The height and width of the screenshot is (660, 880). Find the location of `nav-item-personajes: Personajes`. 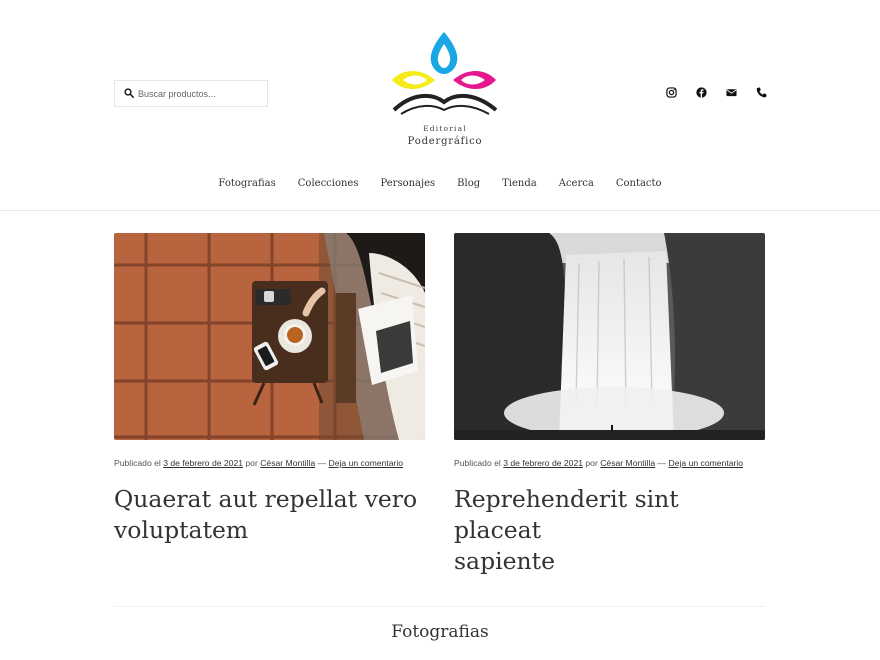

nav-item-personajes: Personajes is located at coordinates (407, 183).